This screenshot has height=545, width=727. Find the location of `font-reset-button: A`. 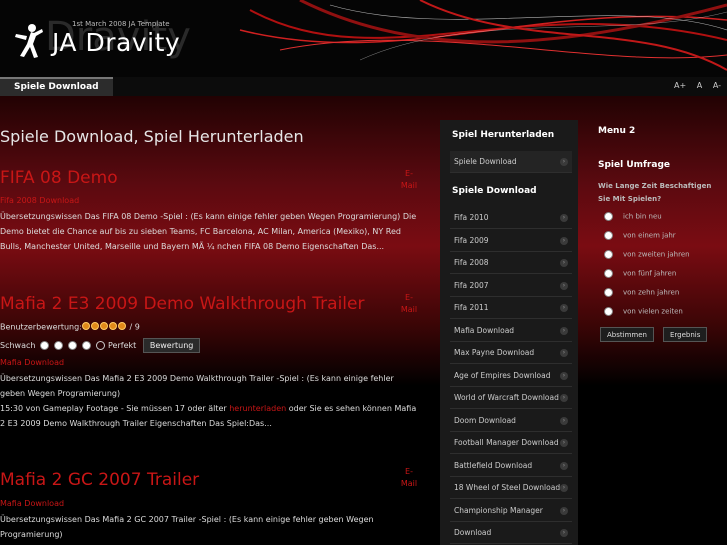

font-reset-button: A is located at coordinates (699, 85).